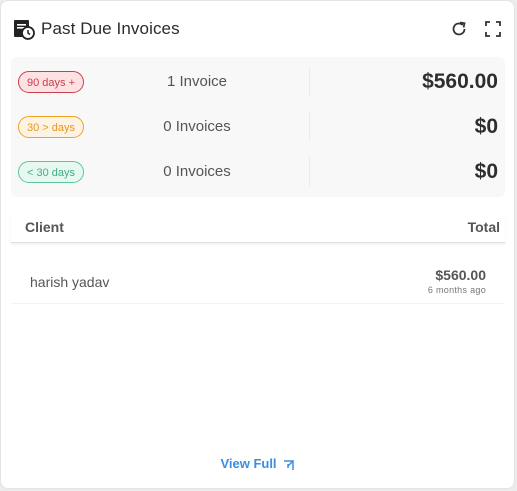 The image size is (517, 491). I want to click on external-corner-arrow-icon, so click(289, 465).